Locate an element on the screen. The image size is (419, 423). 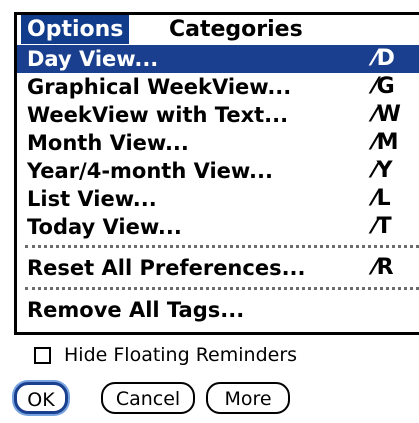
menu-options: Options is located at coordinates (75, 29).